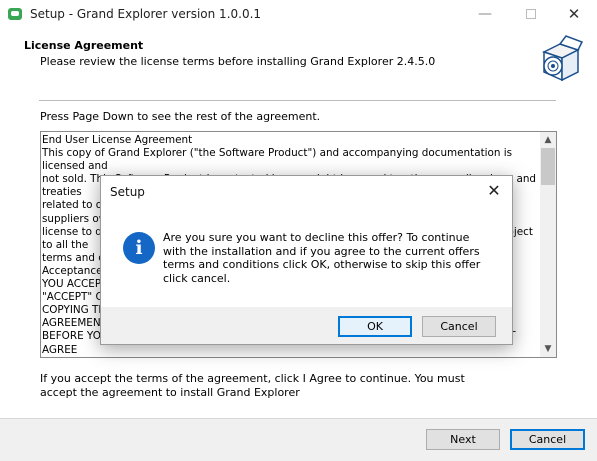  What do you see at coordinates (494, 191) in the screenshot?
I see `dialog-close-button: ✕` at bounding box center [494, 191].